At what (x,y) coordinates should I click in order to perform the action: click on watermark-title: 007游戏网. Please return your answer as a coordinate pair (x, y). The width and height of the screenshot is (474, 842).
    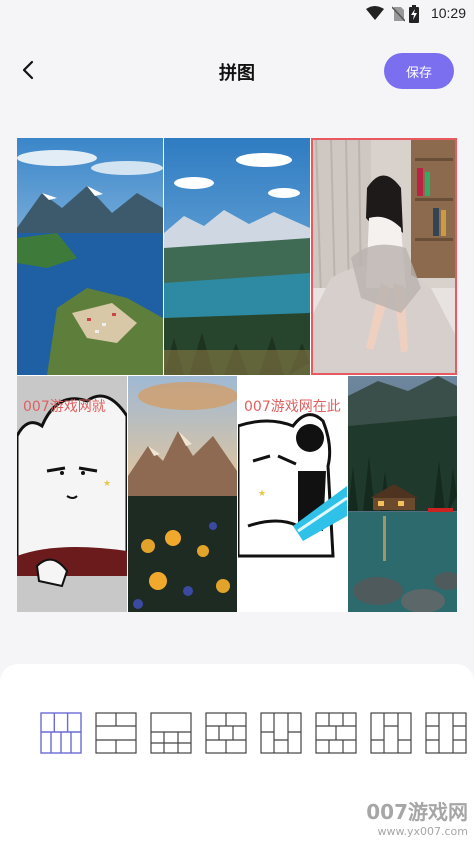
    Looking at the image, I should click on (417, 812).